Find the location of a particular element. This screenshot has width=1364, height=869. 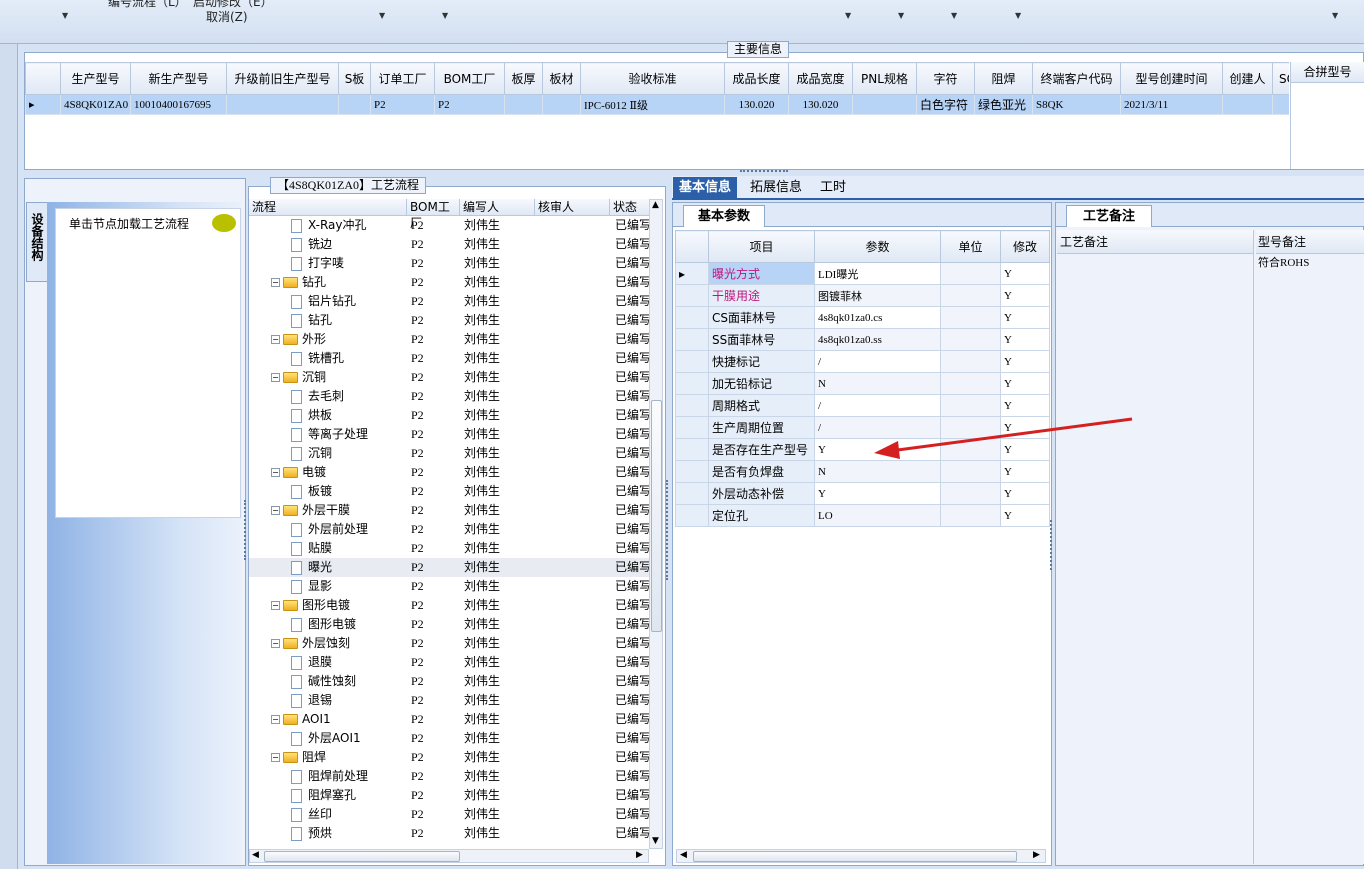

process-step-cell: 钻孔 is located at coordinates (311, 320).